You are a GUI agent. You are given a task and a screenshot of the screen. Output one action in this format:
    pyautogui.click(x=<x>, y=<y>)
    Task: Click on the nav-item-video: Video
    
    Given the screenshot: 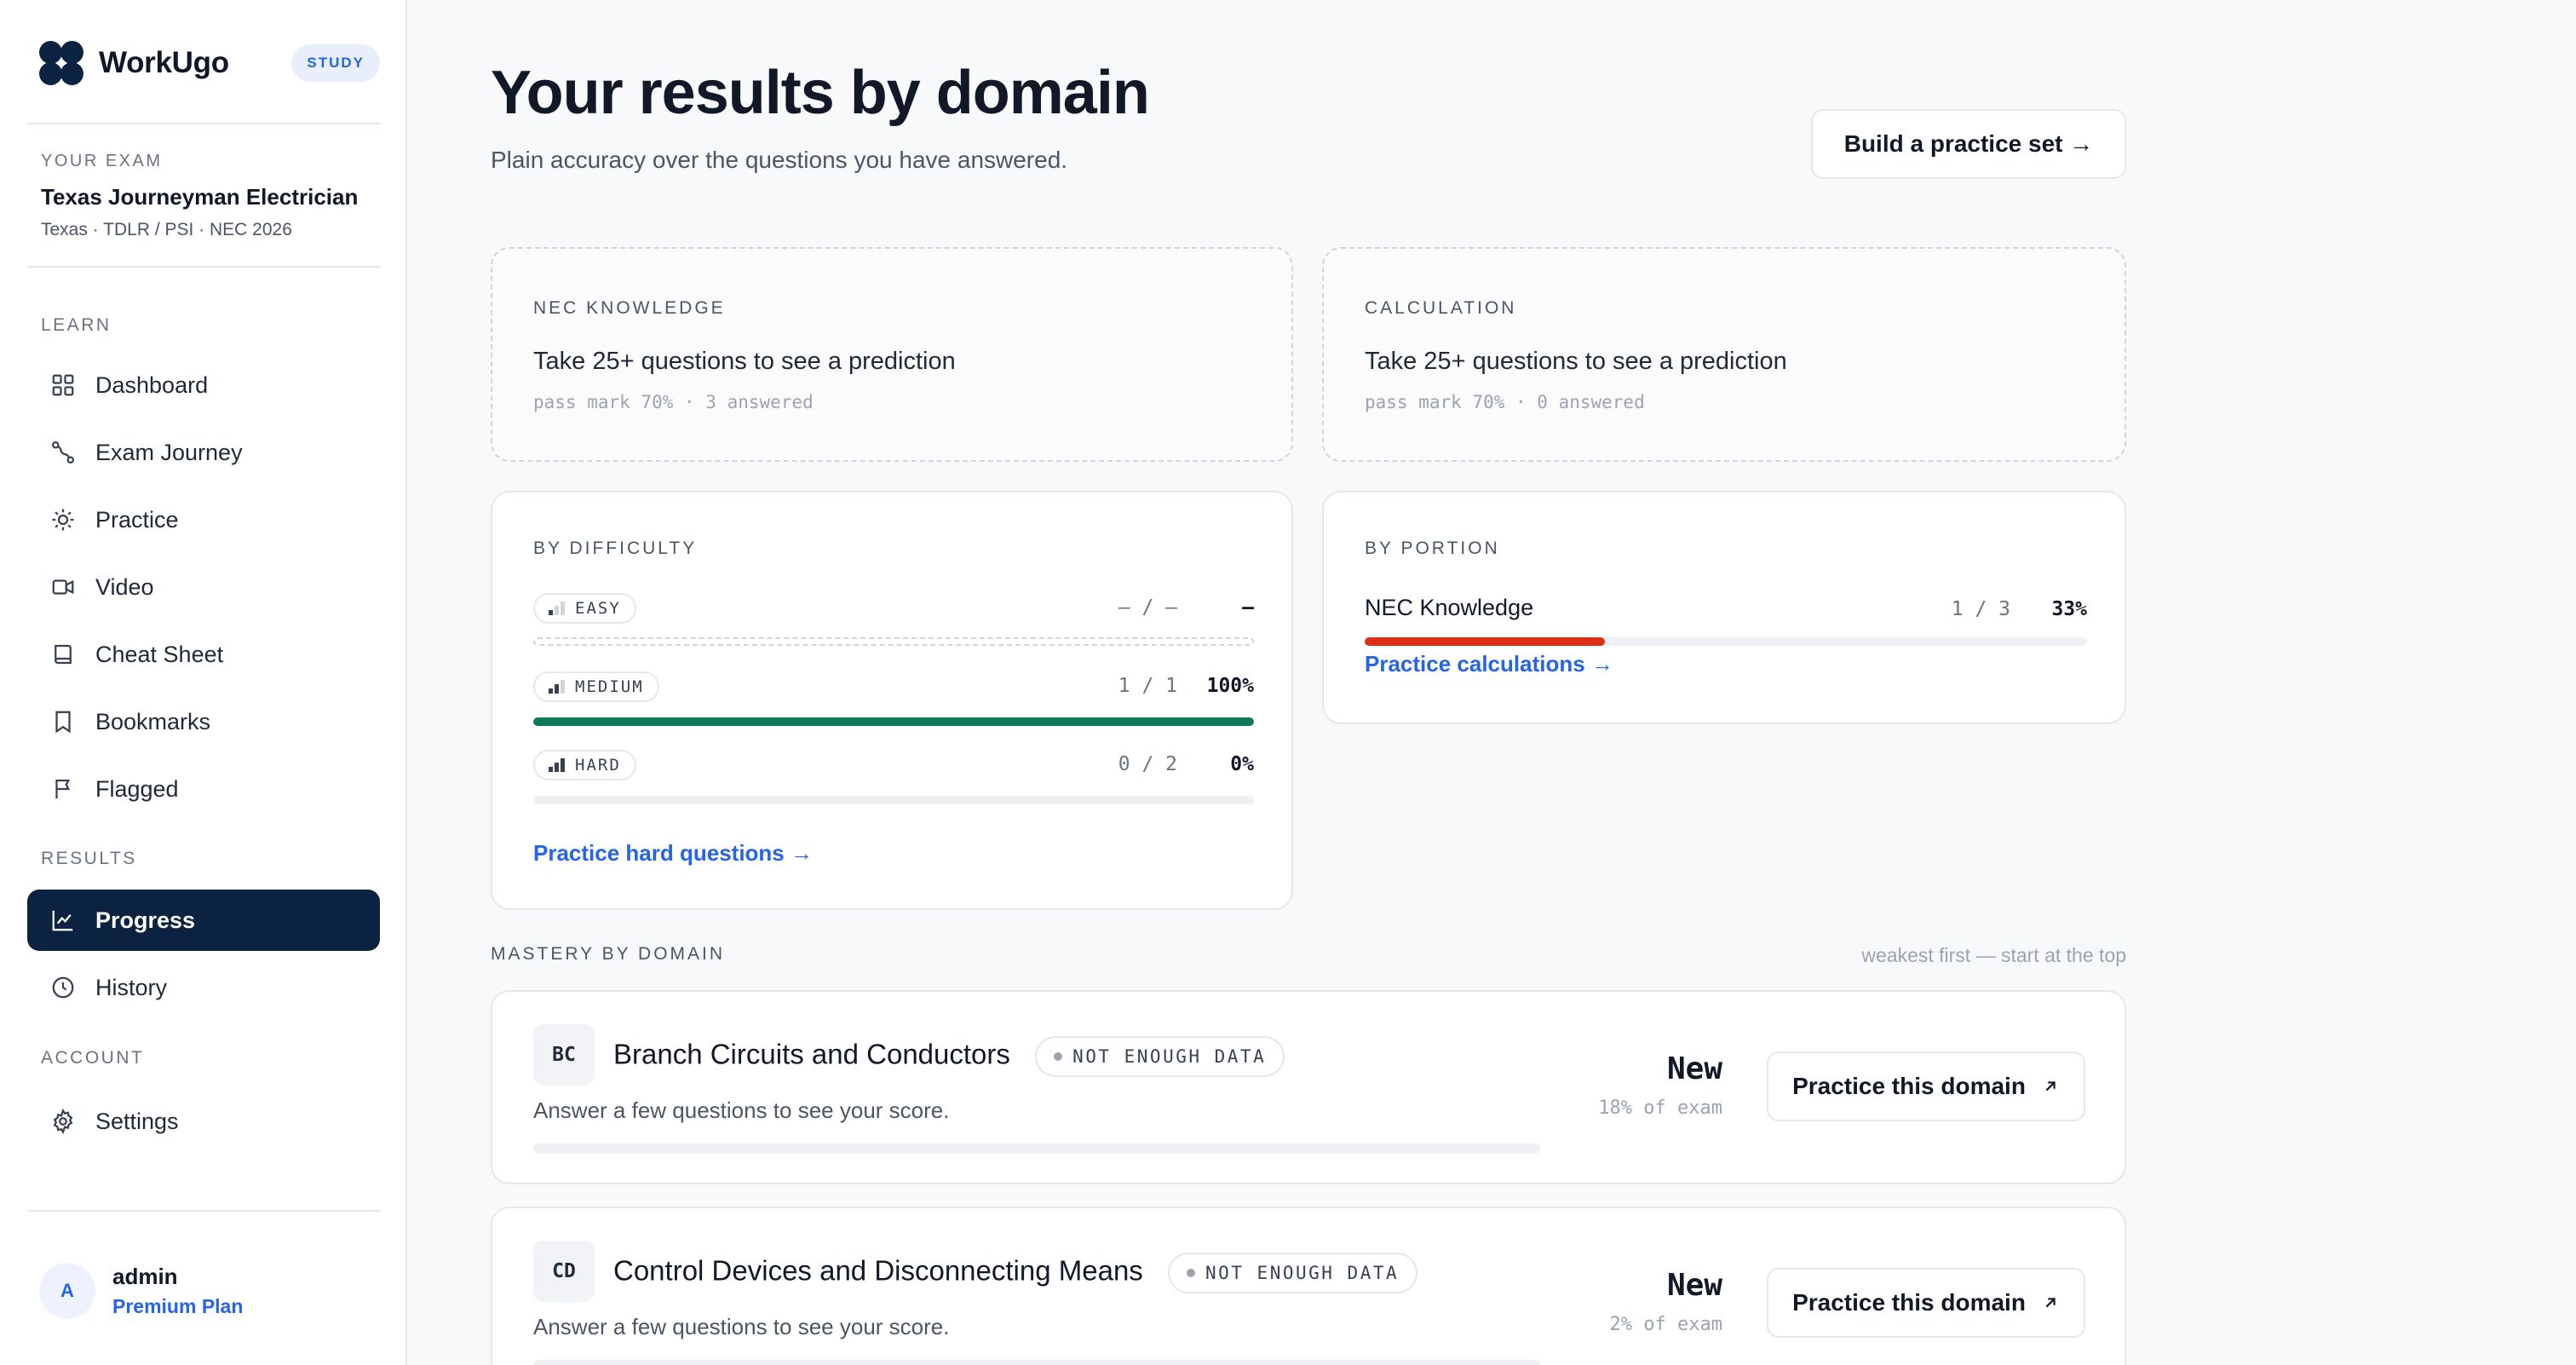 What is the action you would take?
    pyautogui.click(x=204, y=587)
    